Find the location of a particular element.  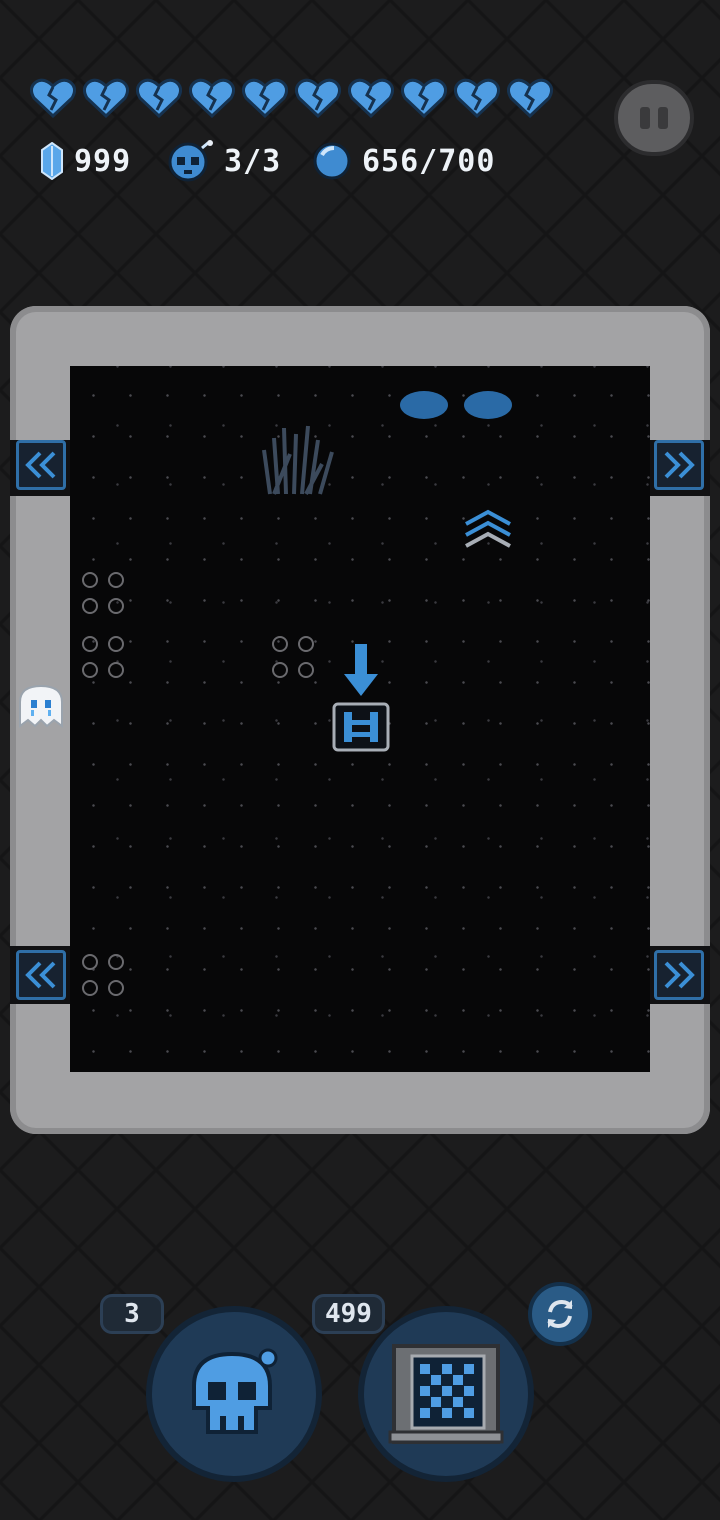

swap-icon is located at coordinates (560, 1314).